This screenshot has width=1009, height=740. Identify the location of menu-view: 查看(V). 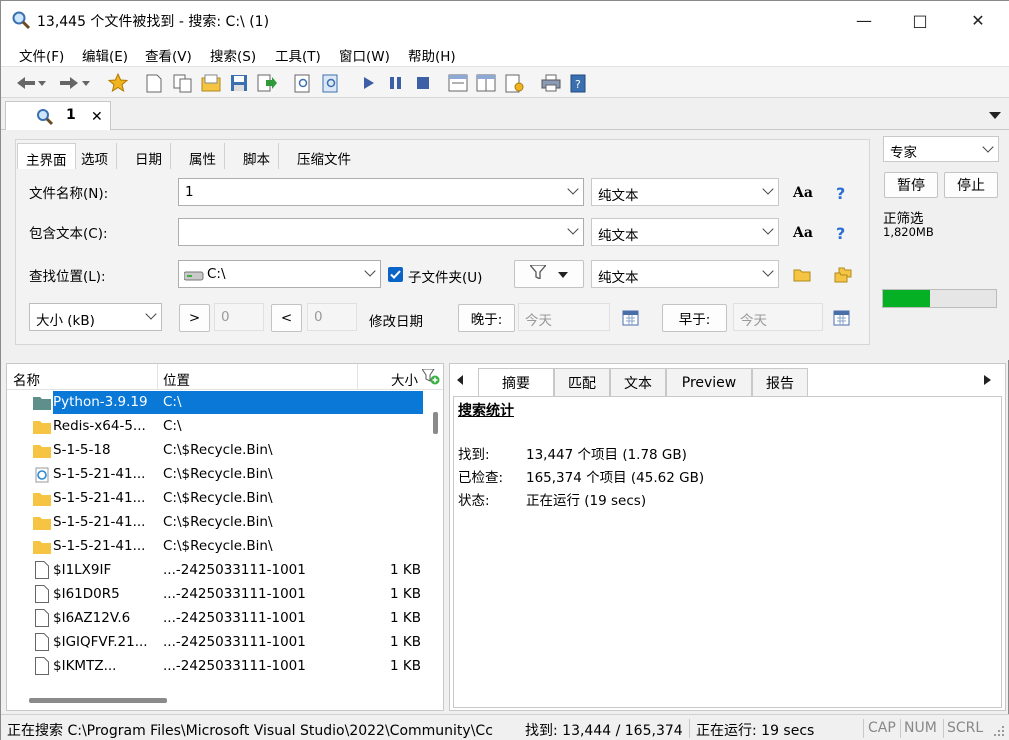
(168, 55).